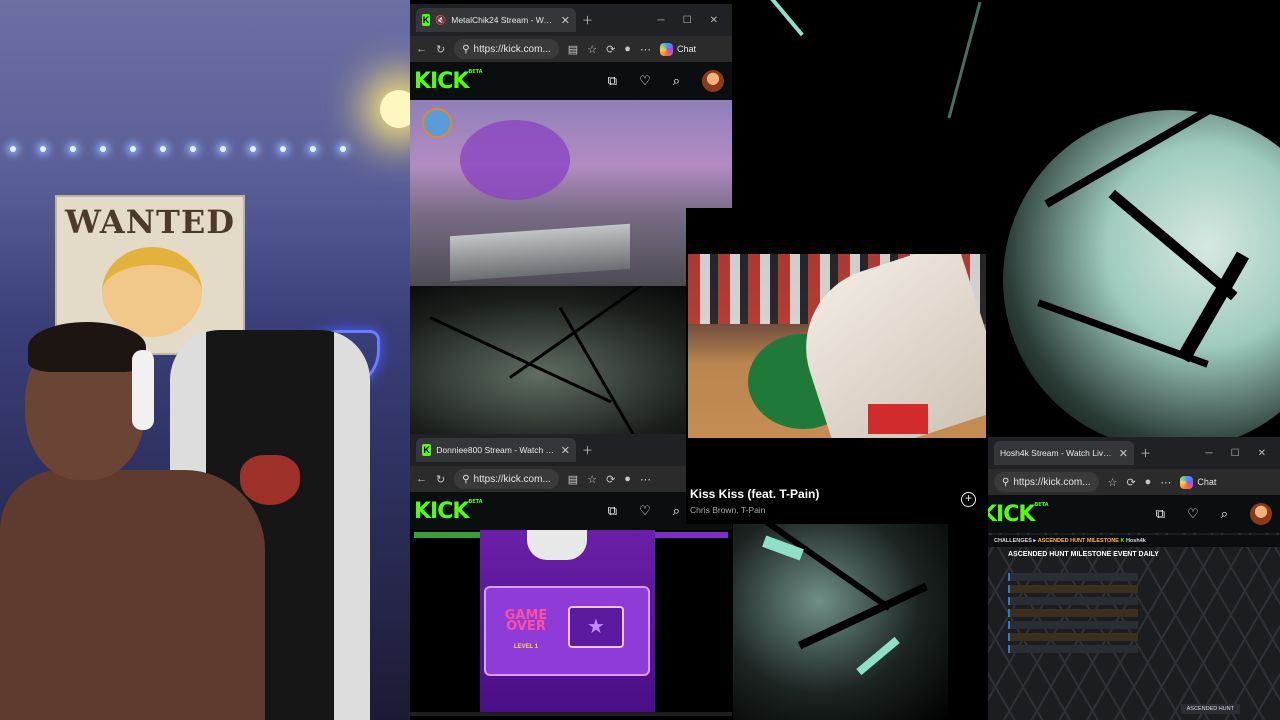 The height and width of the screenshot is (720, 1280). What do you see at coordinates (526, 647) in the screenshot?
I see `level-text: LEVEL 1` at bounding box center [526, 647].